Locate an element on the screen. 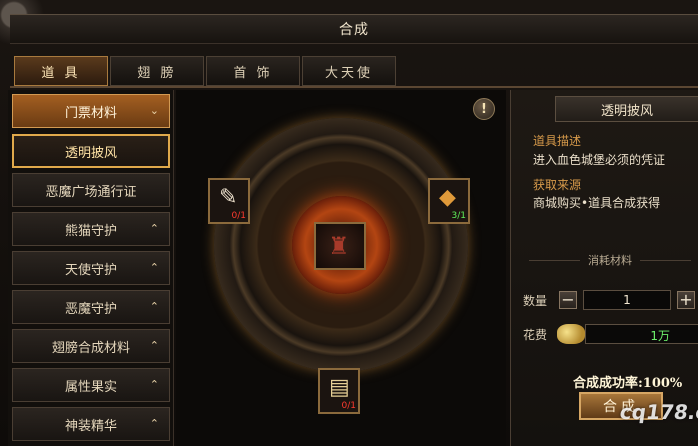 The height and width of the screenshot is (446, 698). watermark: cq178.cn is located at coordinates (658, 412).